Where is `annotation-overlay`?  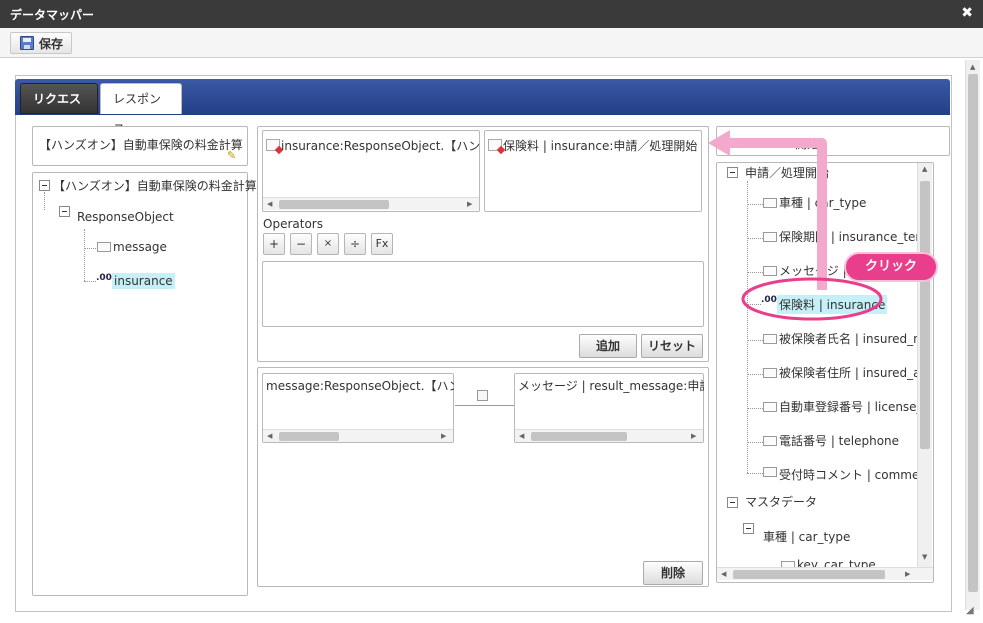
annotation-overlay is located at coordinates (795, 225).